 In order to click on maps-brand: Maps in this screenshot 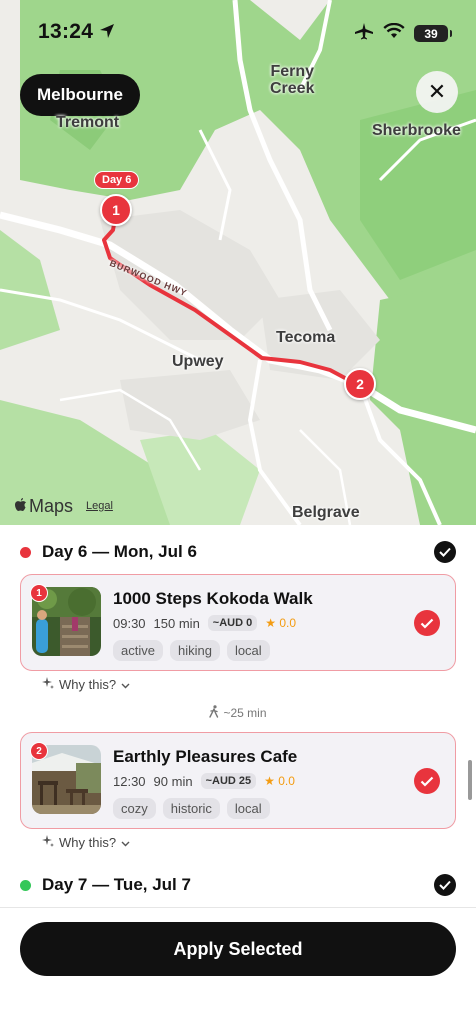, I will do `click(43, 506)`.